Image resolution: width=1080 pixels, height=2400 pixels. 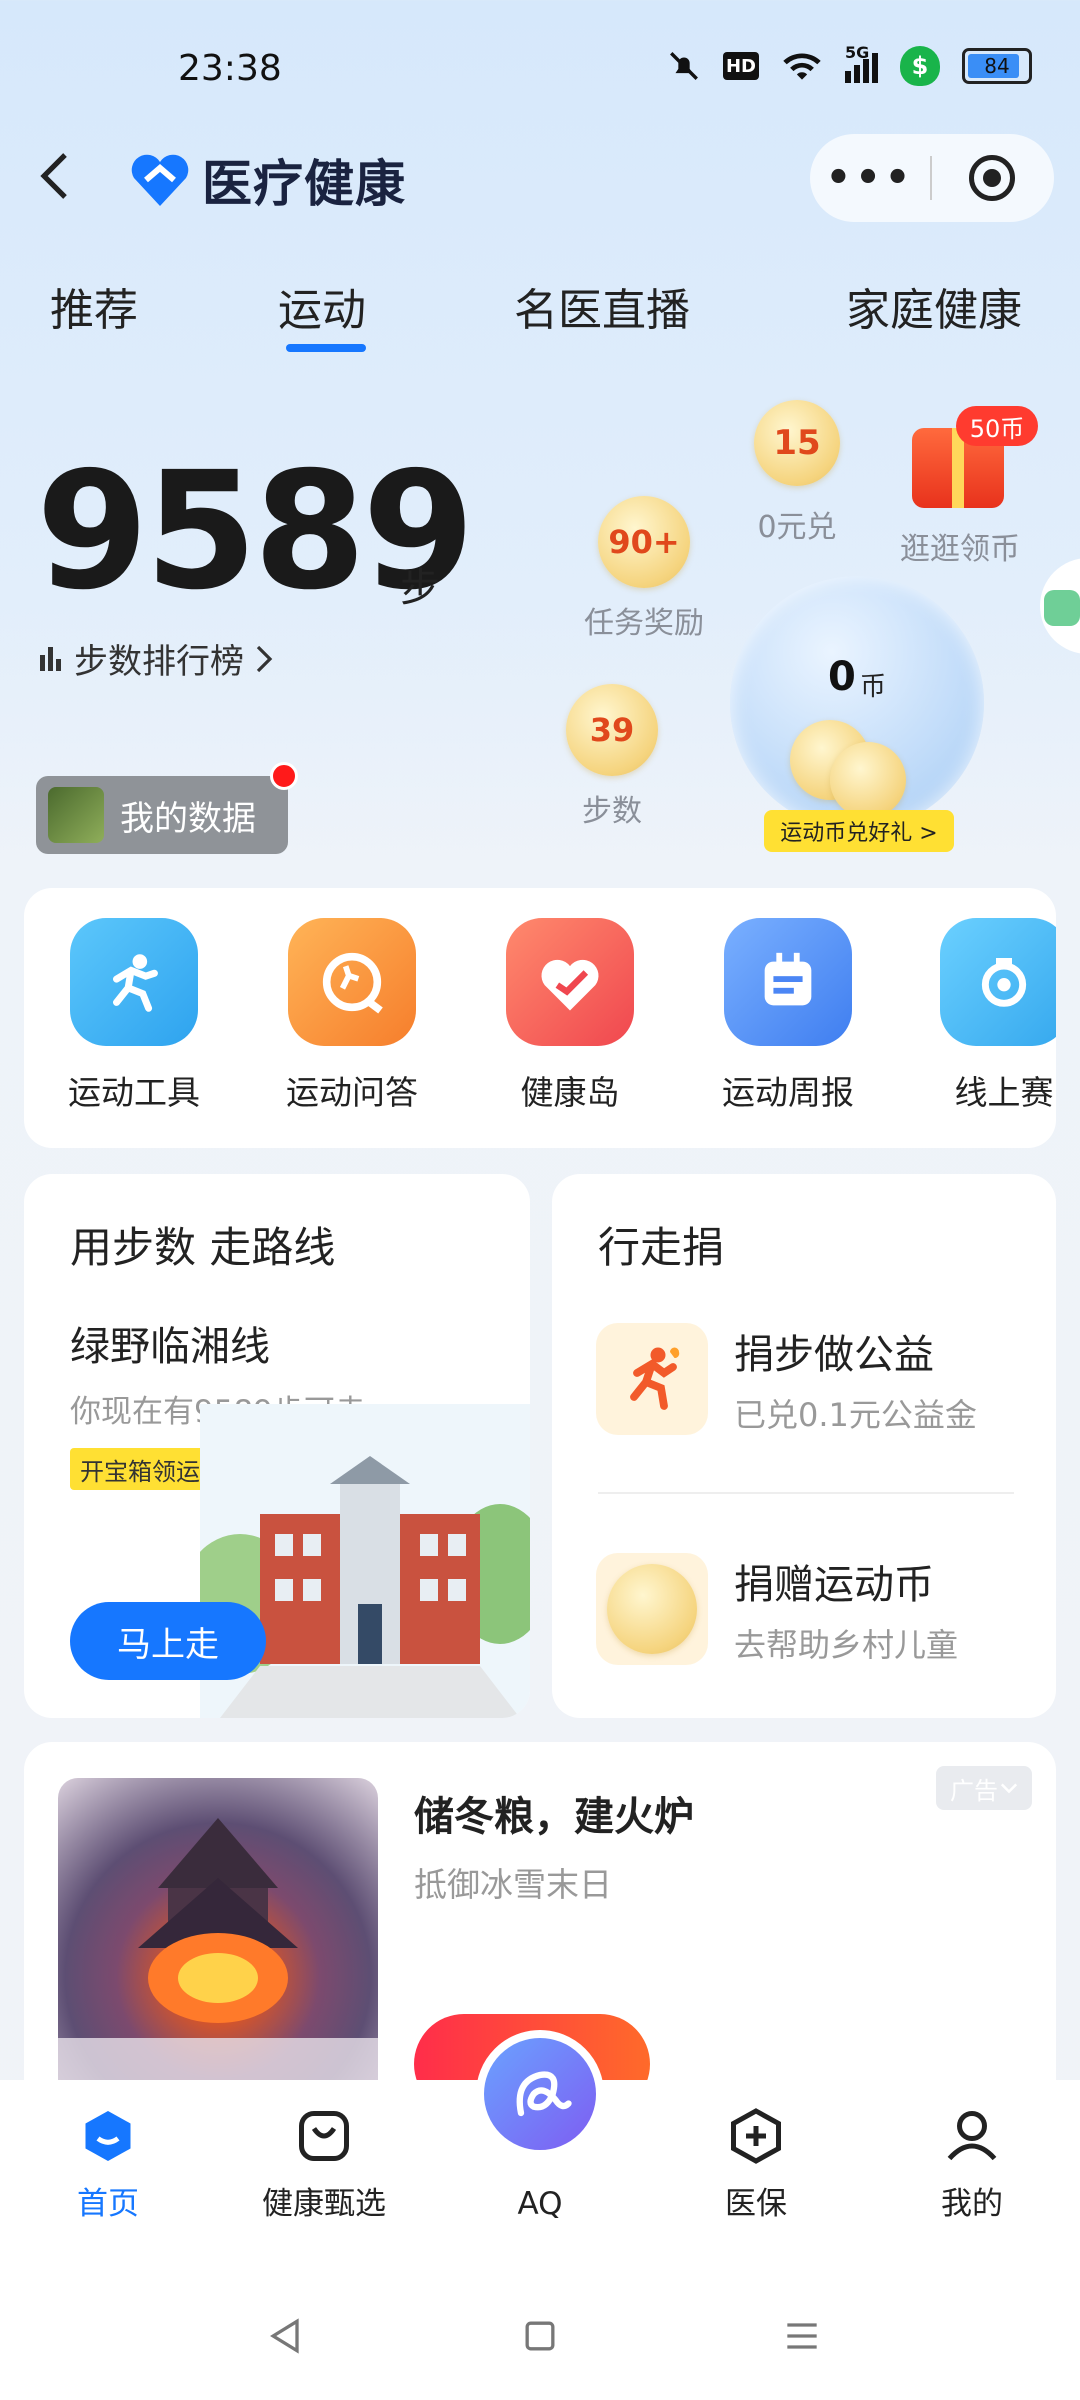 What do you see at coordinates (134, 982) in the screenshot?
I see `running-person-icon` at bounding box center [134, 982].